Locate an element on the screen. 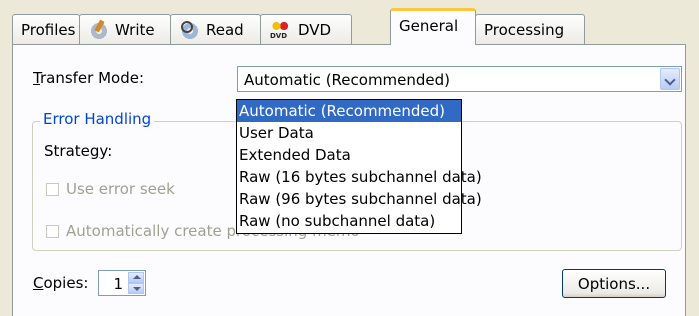  copies-label: Copies: is located at coordinates (61, 283).